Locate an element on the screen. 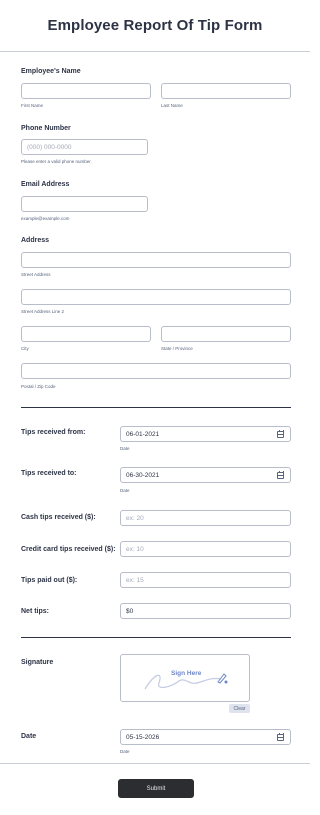  first-name-input is located at coordinates (86, 91).